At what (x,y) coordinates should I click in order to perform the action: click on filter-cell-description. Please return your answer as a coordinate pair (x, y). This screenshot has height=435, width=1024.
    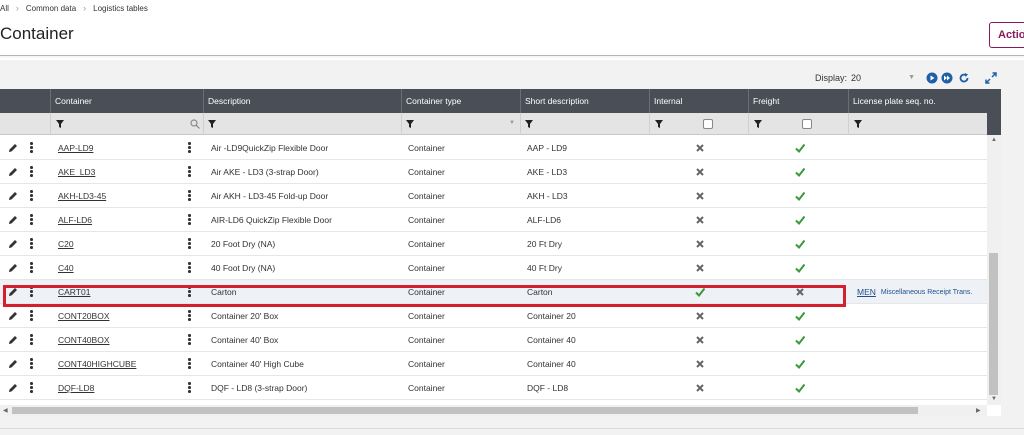
    Looking at the image, I should click on (302, 124).